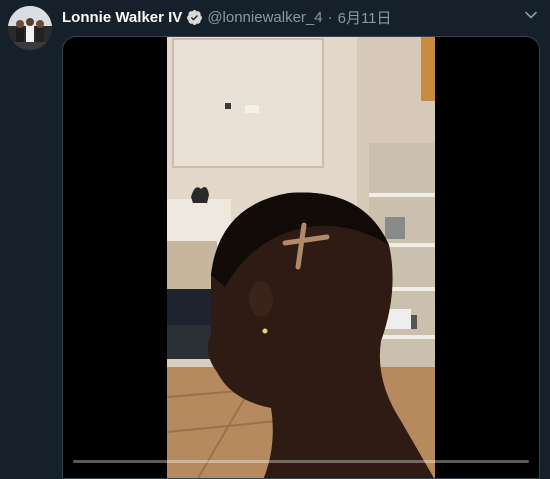 The image size is (550, 479). Describe the element at coordinates (365, 17) in the screenshot. I see `tweet-date: 6月11日` at that location.